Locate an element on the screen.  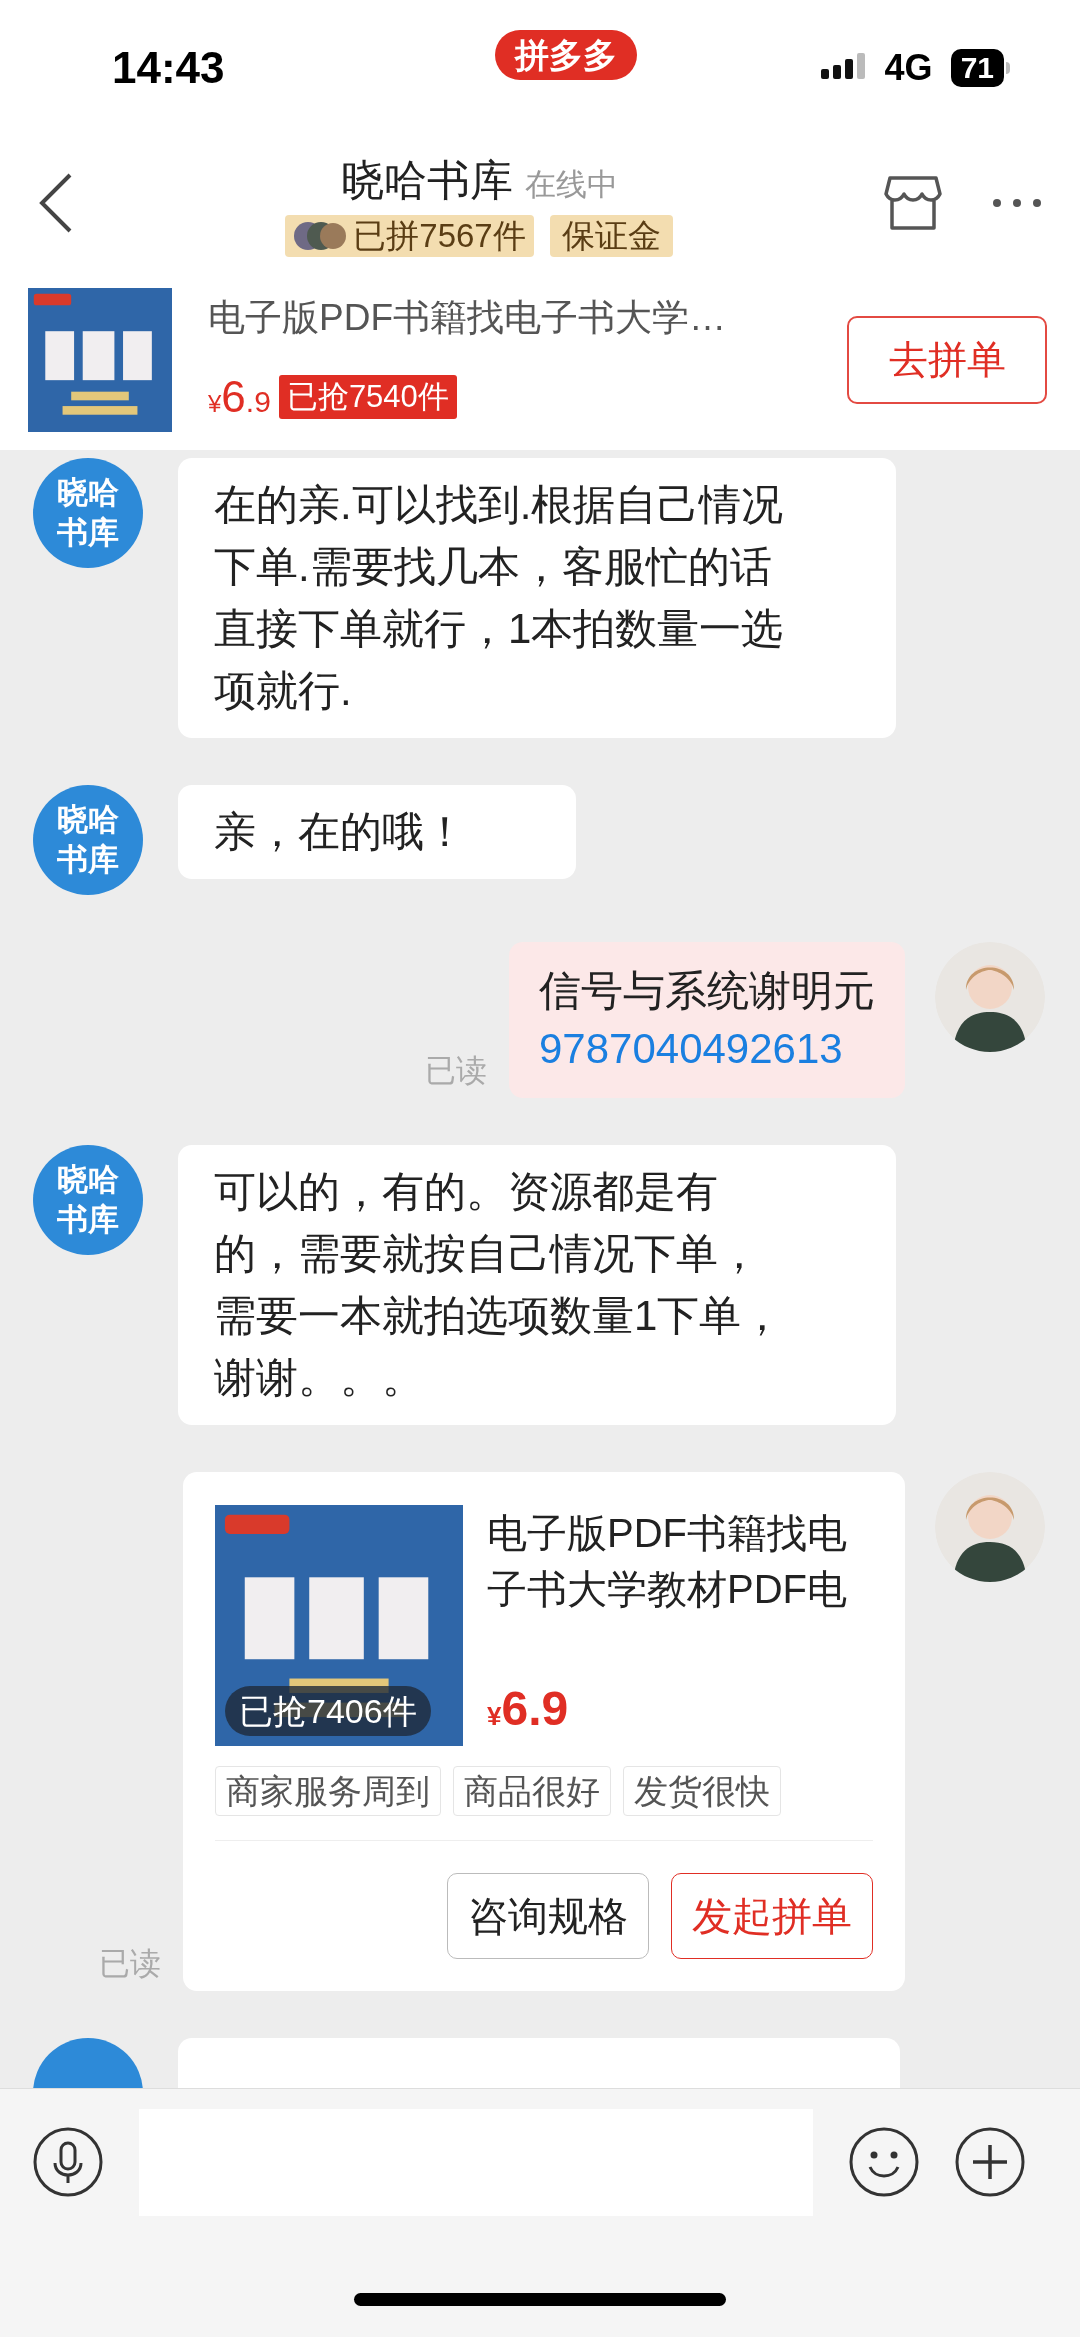
online-status: 在线中 is located at coordinates (571, 185).